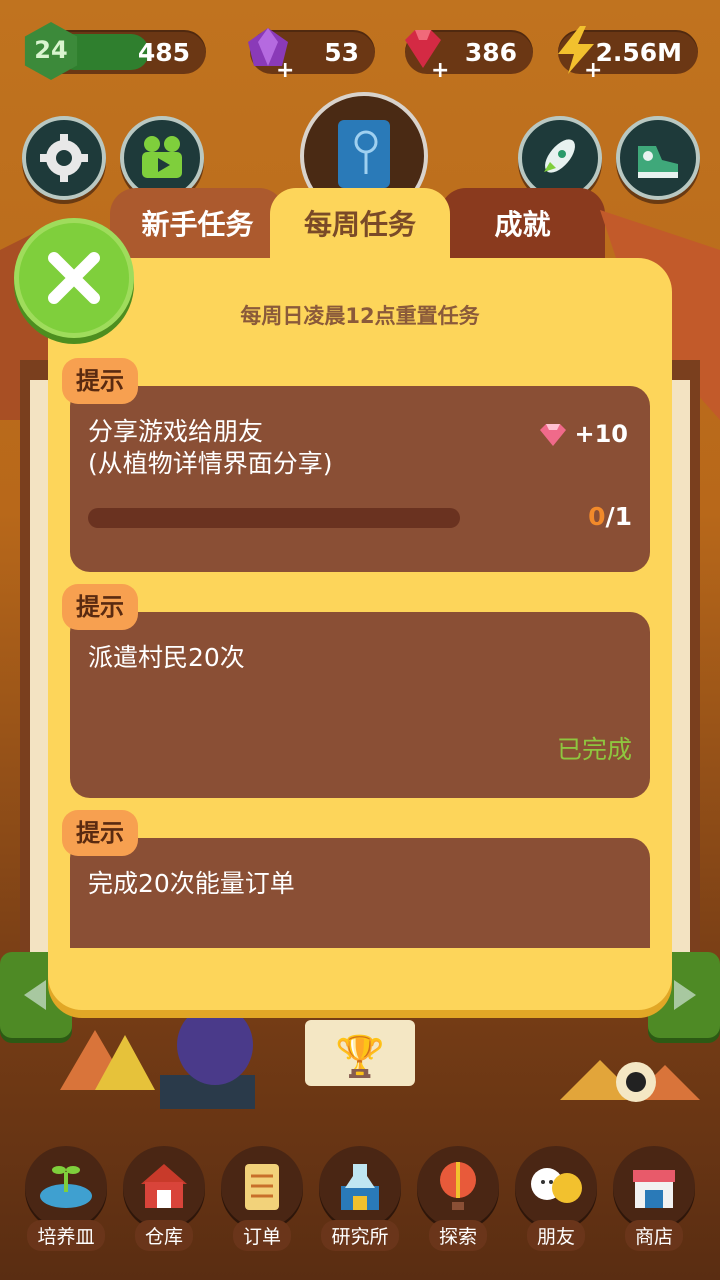 This screenshot has height=1280, width=720. Describe the element at coordinates (356, 465) in the screenshot. I see `task-card-share: 提示 分享游戏给朋友 (从植物详情界面分享) +10 0/1` at that location.